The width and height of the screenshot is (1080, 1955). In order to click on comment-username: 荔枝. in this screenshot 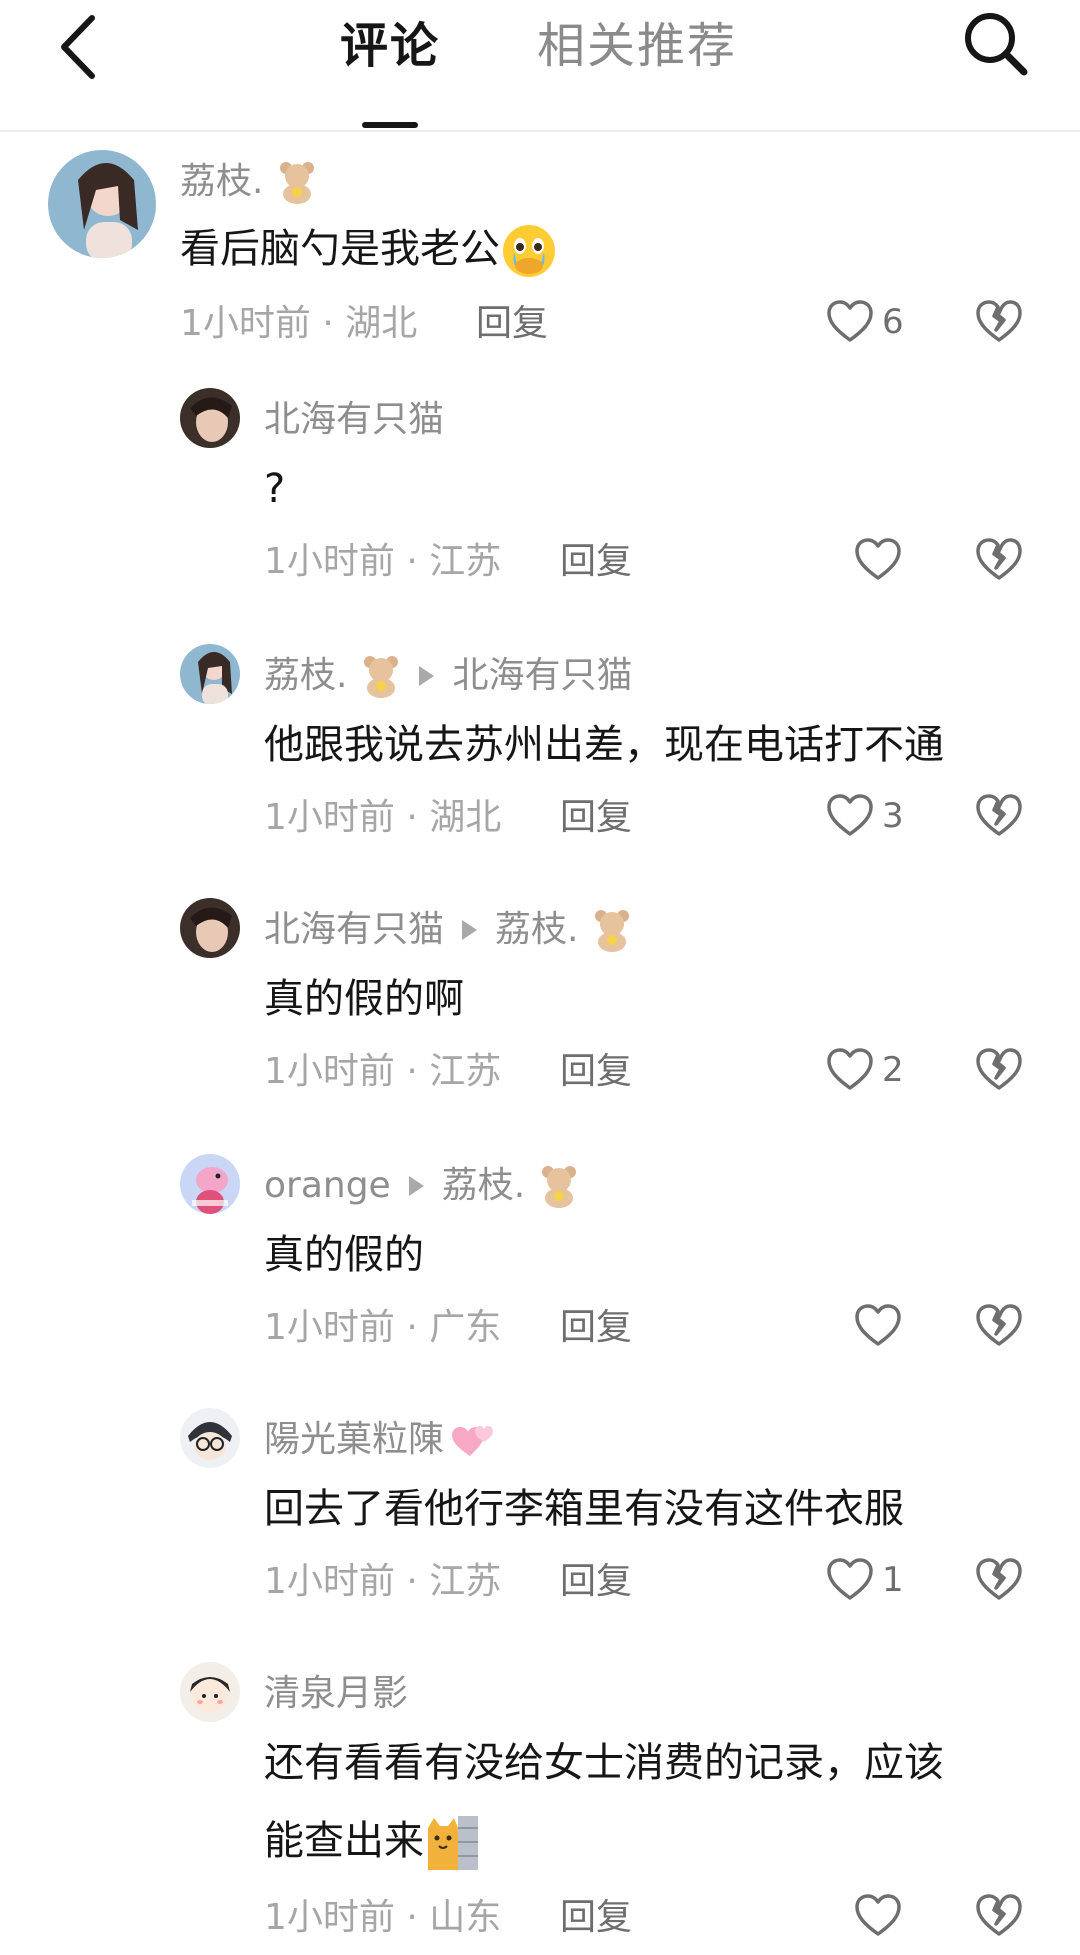, I will do `click(248, 181)`.